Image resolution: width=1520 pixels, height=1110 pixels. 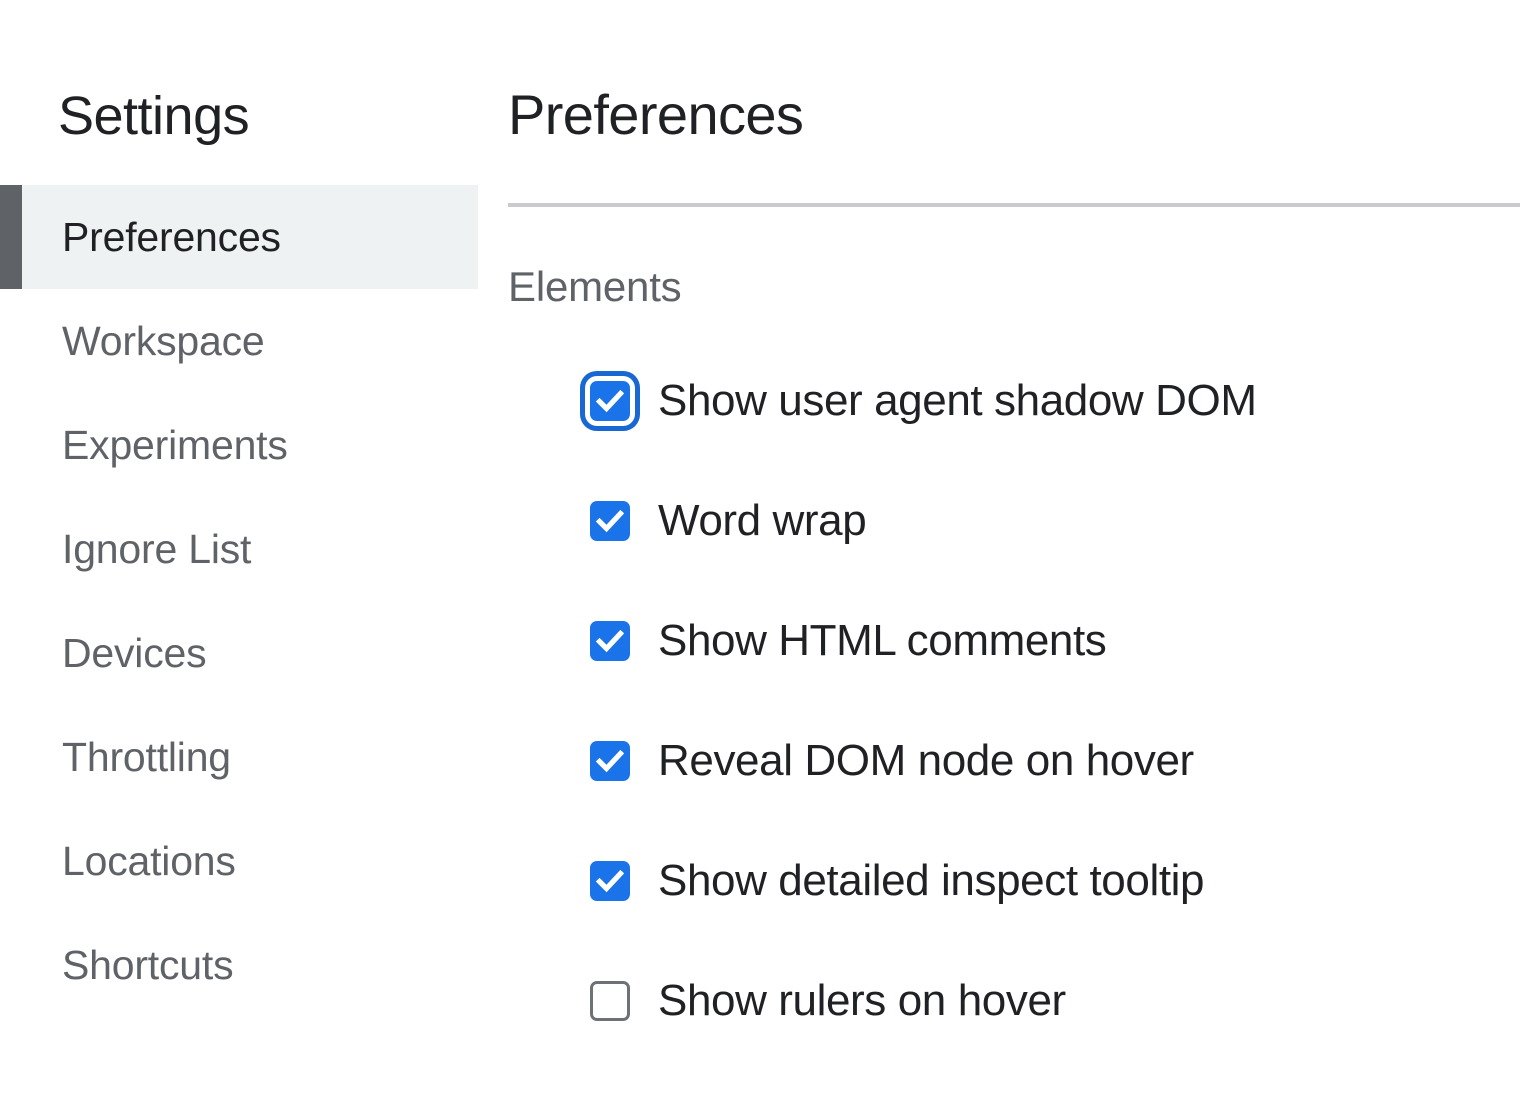 I want to click on checkbox-unchecked-icon, so click(x=610, y=1001).